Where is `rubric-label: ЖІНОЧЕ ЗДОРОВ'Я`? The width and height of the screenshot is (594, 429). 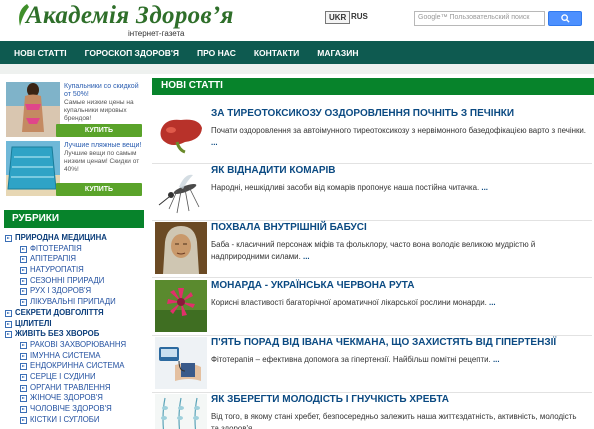 rubric-label: ЖІНОЧЕ ЗДОРОВ'Я is located at coordinates (66, 398).